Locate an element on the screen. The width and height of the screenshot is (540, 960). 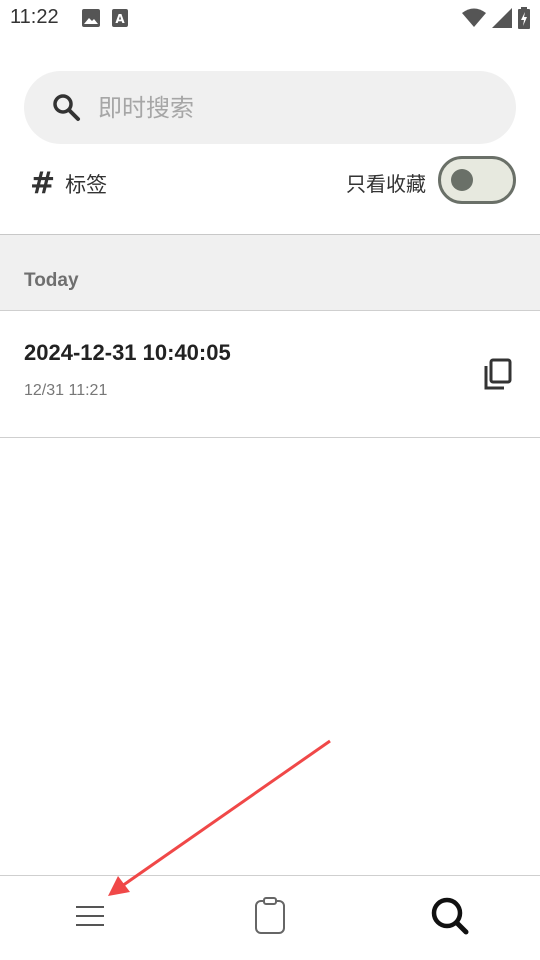
bottom-nav is located at coordinates (270, 917).